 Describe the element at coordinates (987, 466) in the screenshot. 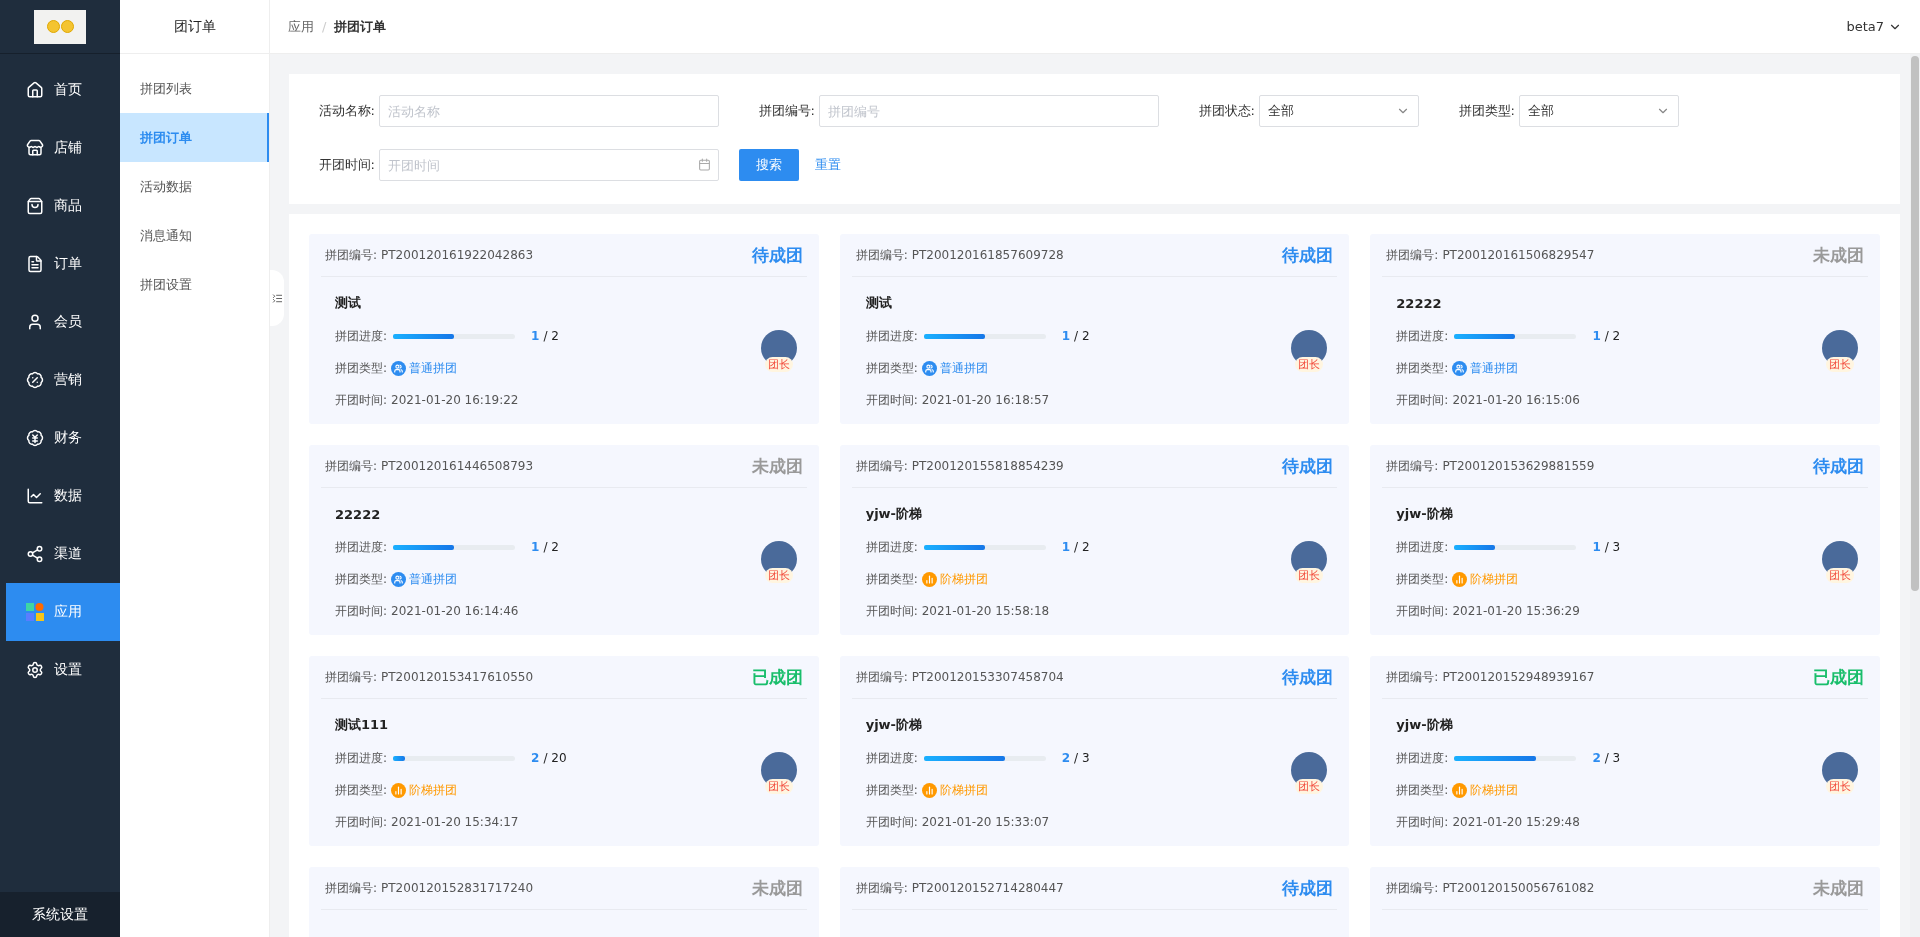

I see `group-id: PT200120155818854239` at that location.